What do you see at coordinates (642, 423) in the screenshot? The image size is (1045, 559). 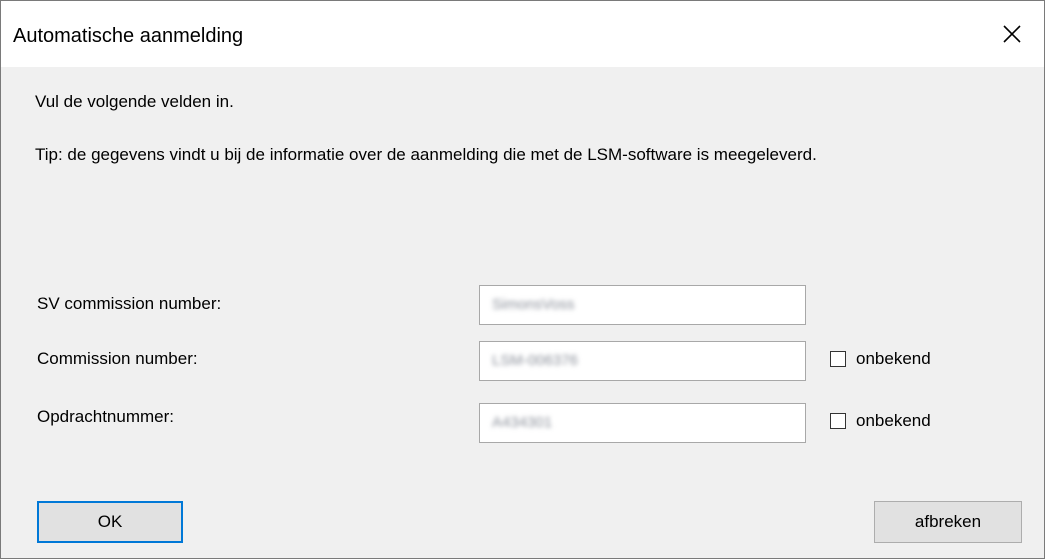 I see `order-number-field: A434301` at bounding box center [642, 423].